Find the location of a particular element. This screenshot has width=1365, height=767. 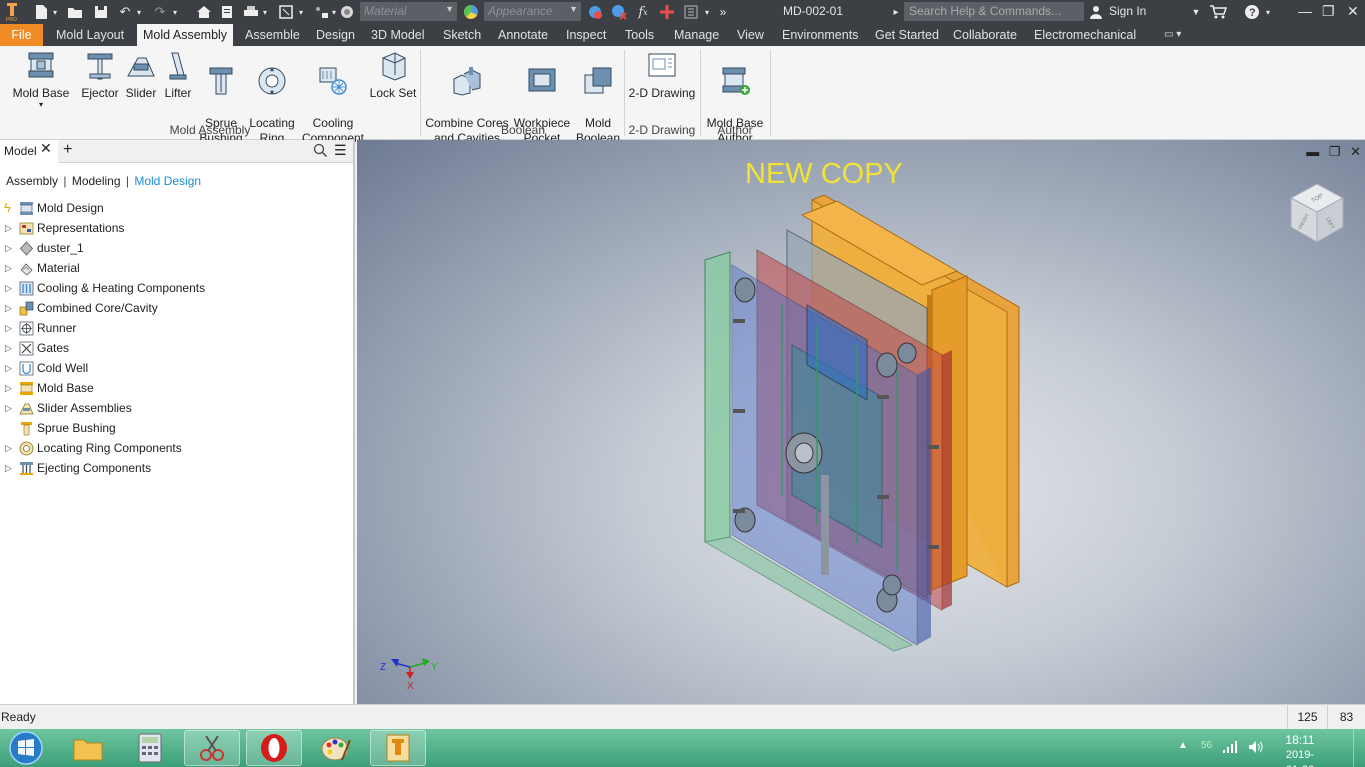

tab-sketch: Sketch is located at coordinates (462, 35).